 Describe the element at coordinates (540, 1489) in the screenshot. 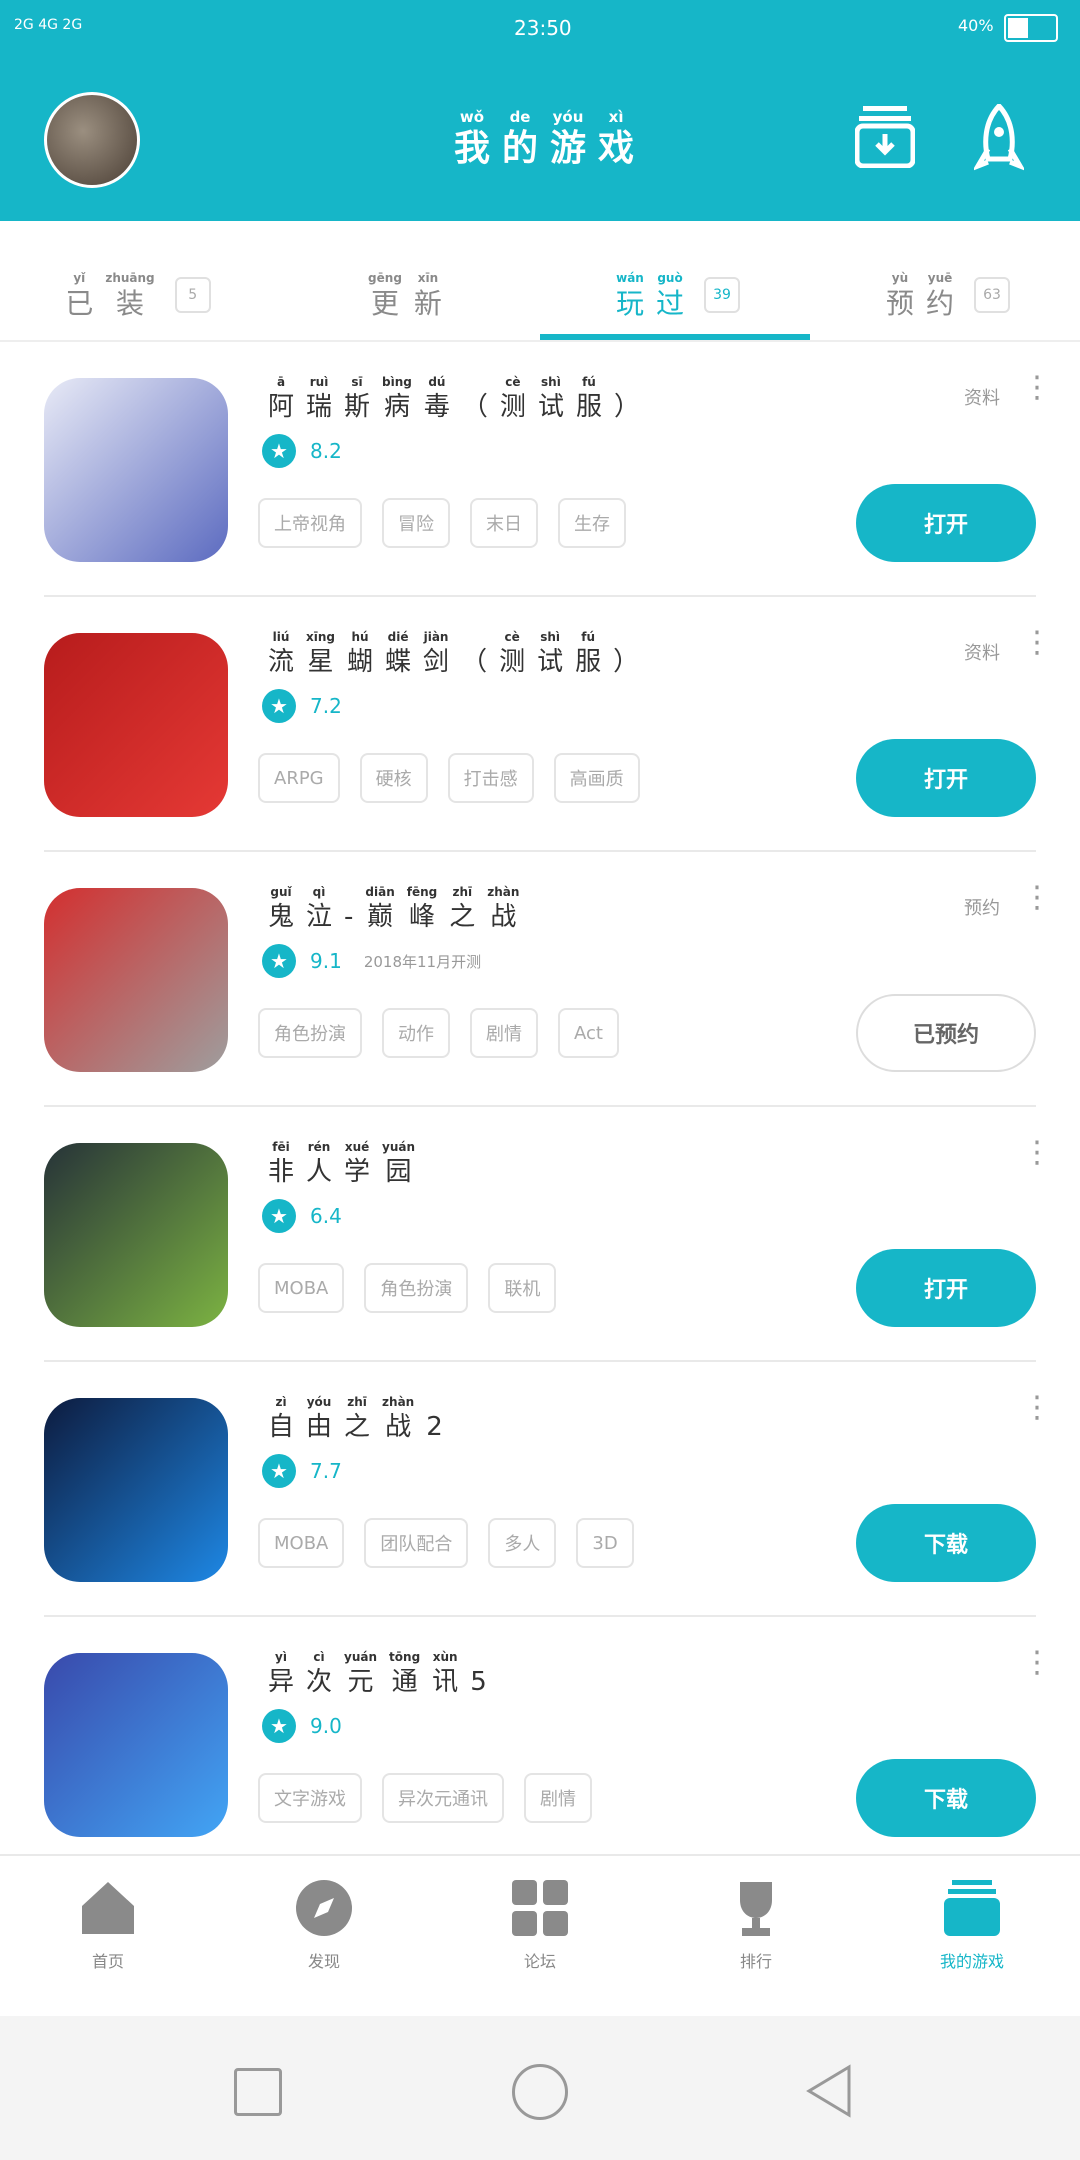

I see `game-row: zì 自 yóu 由 zhī 之 zhàn 战 2 ★ 7.7 MOBA 团队配合 多人 3D ⋮ 下载` at that location.